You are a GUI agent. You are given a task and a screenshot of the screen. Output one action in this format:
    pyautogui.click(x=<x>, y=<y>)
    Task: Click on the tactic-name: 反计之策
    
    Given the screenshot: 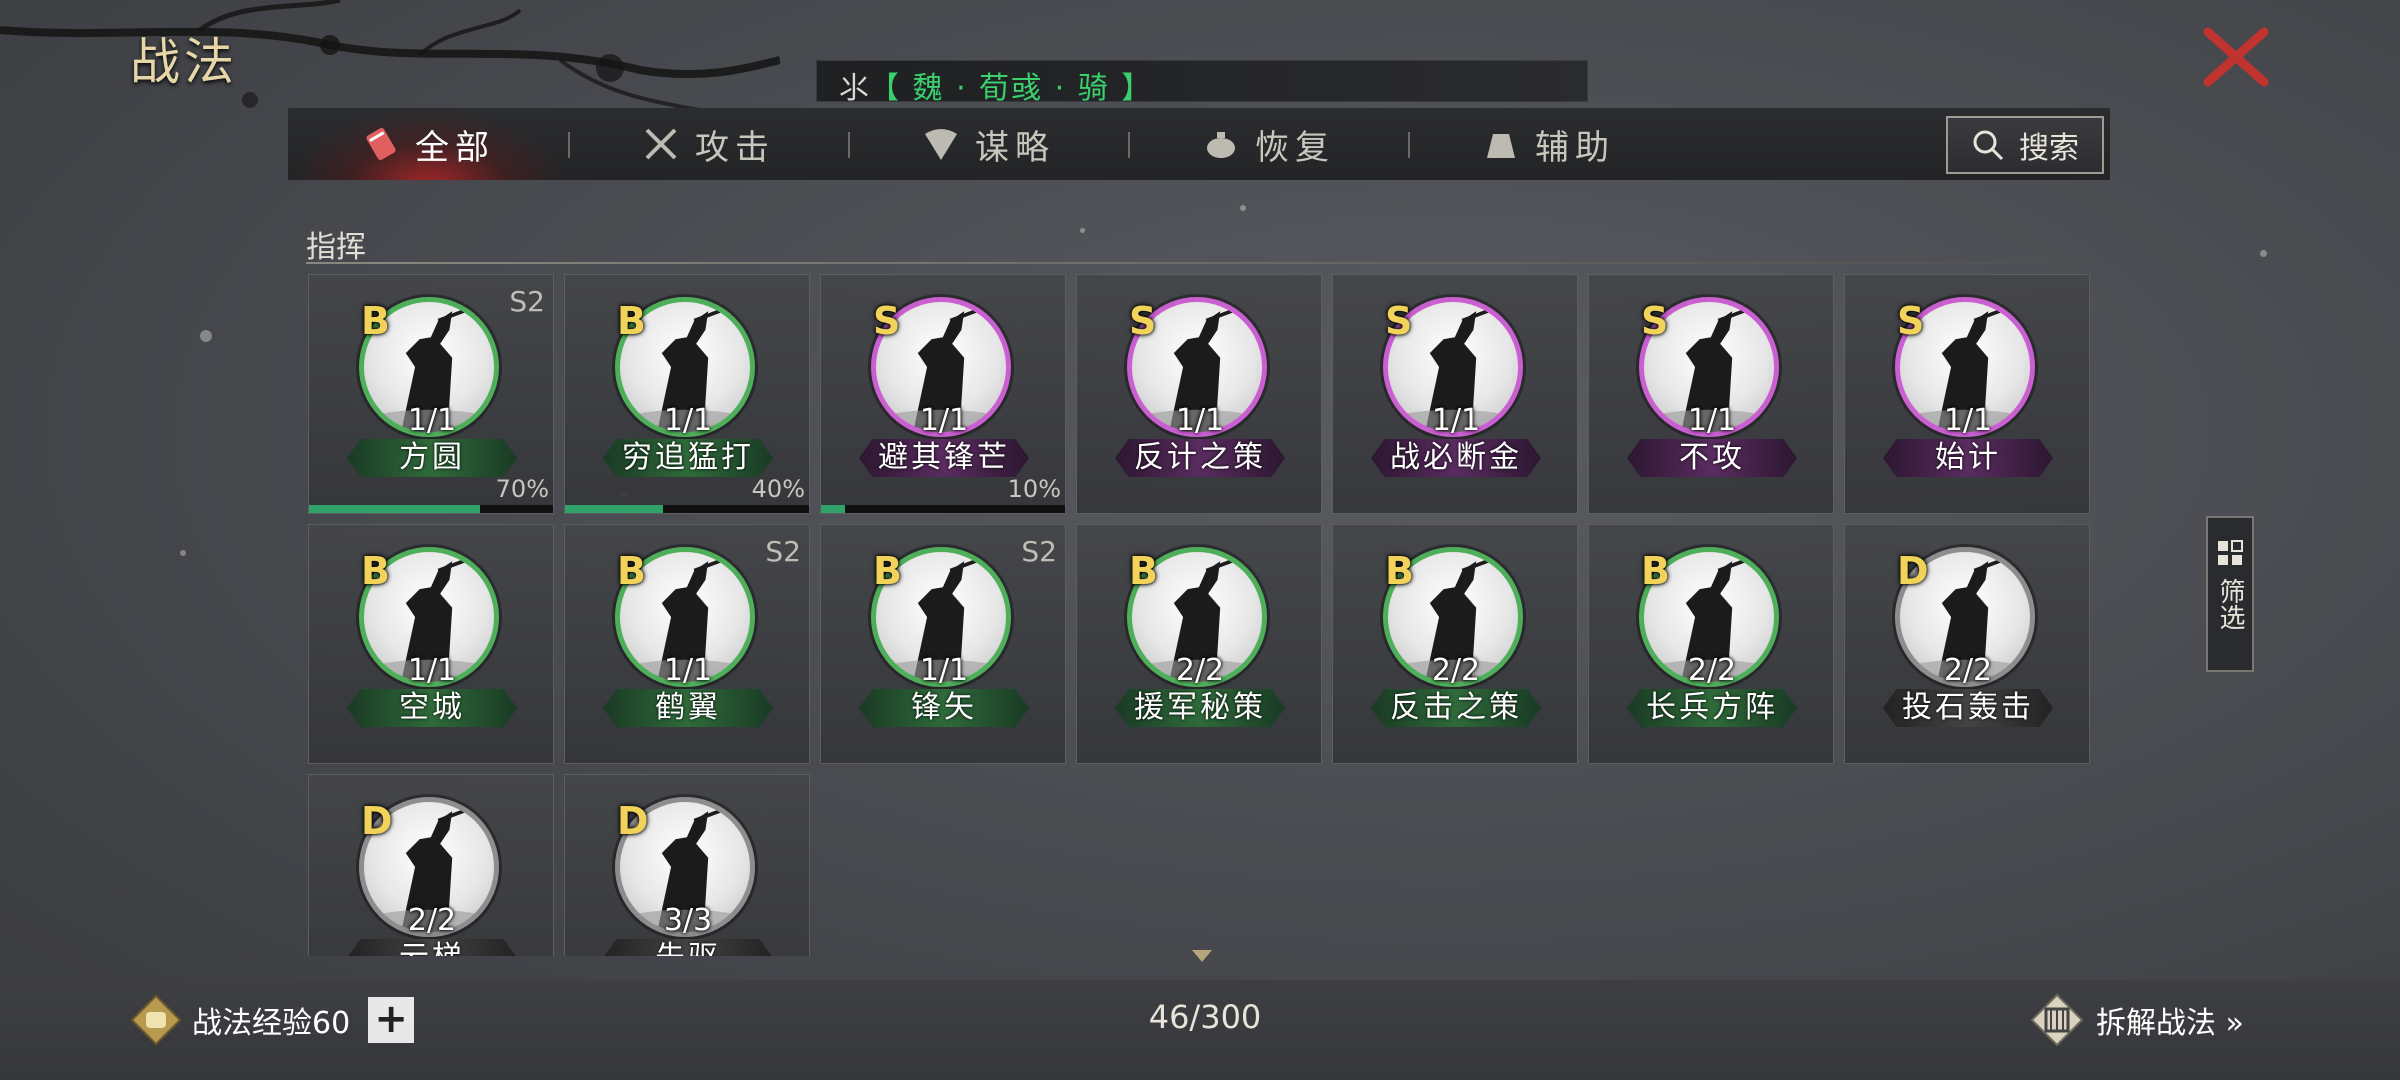 What is the action you would take?
    pyautogui.click(x=1200, y=457)
    